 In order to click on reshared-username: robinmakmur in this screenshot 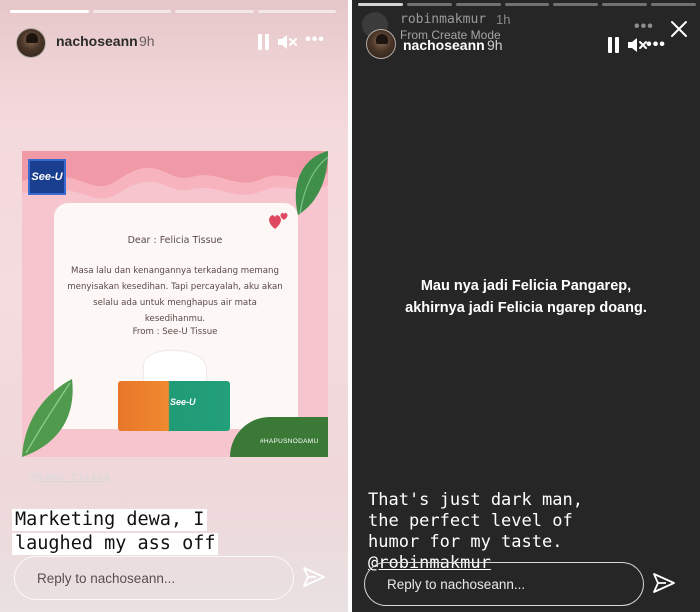, I will do `click(443, 19)`.